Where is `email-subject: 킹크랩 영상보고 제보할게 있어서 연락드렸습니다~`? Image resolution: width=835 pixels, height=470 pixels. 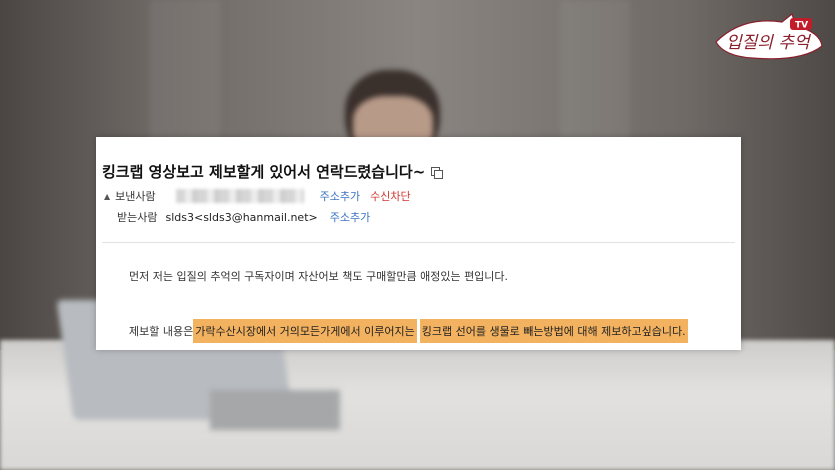
email-subject: 킹크랩 영상보고 제보할게 있어서 연락드렸습니다~ is located at coordinates (273, 171).